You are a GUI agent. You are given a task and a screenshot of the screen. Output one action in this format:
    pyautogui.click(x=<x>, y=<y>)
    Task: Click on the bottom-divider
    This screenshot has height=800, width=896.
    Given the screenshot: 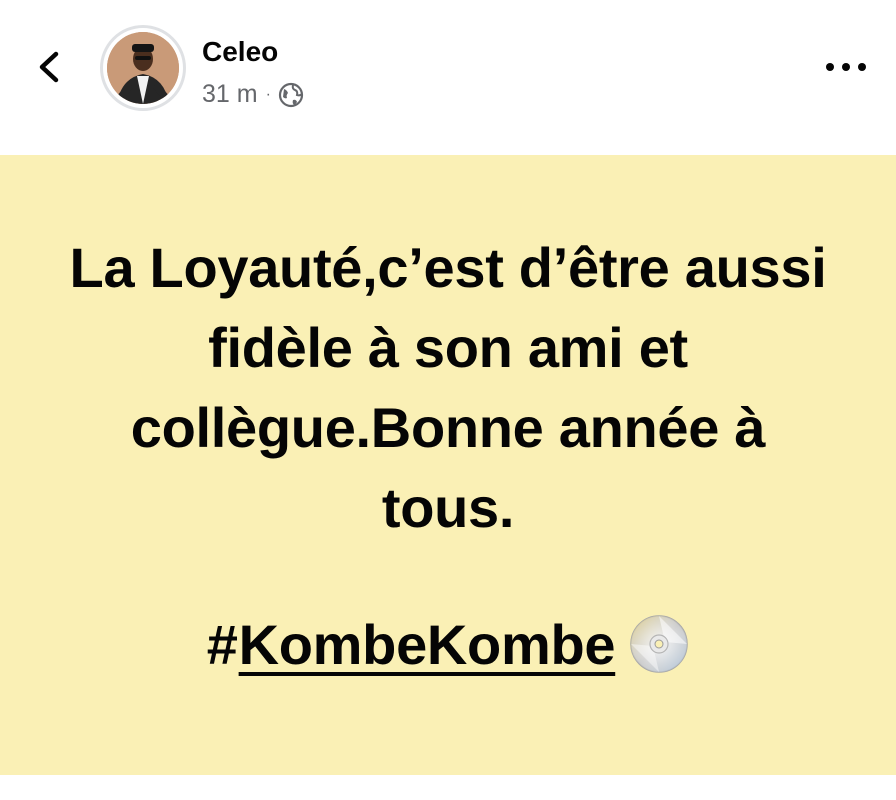 What is the action you would take?
    pyautogui.click(x=448, y=787)
    